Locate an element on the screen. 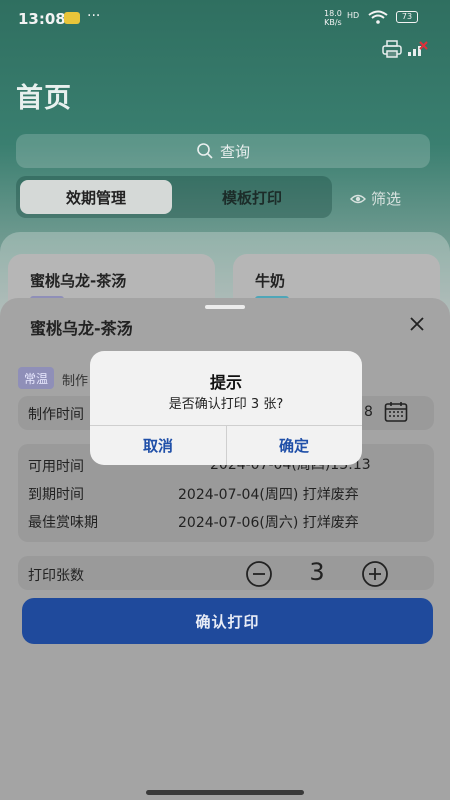  dialog-title: 提示 is located at coordinates (225, 382).